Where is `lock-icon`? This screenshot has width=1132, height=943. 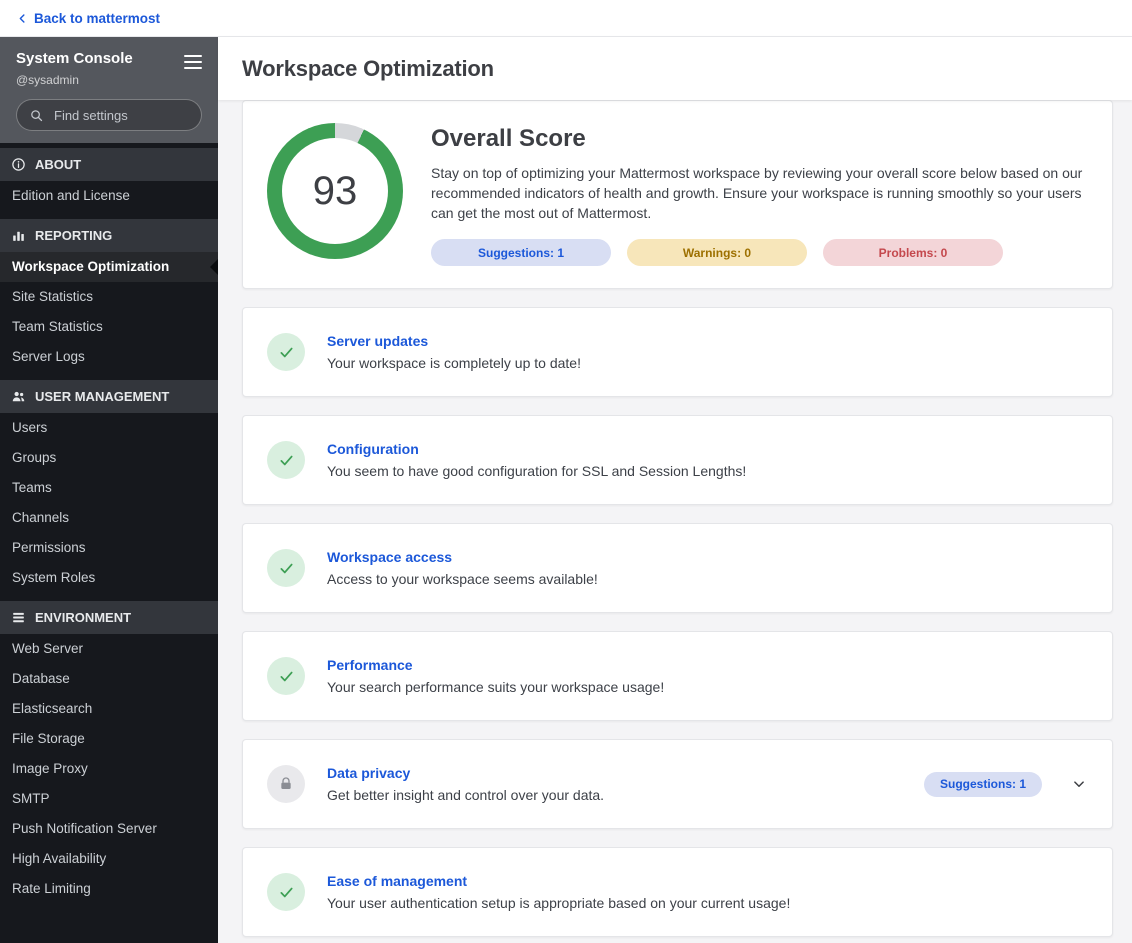 lock-icon is located at coordinates (286, 784).